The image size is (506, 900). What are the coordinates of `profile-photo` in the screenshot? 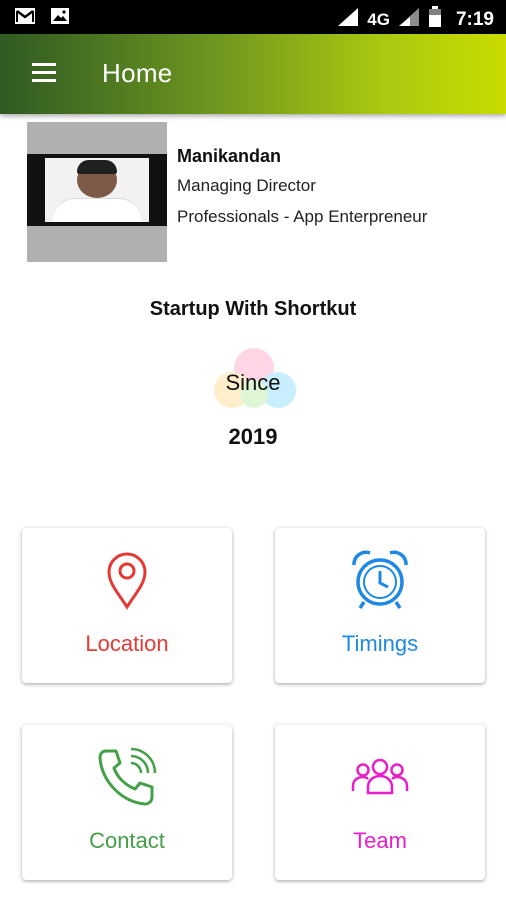 It's located at (97, 192).